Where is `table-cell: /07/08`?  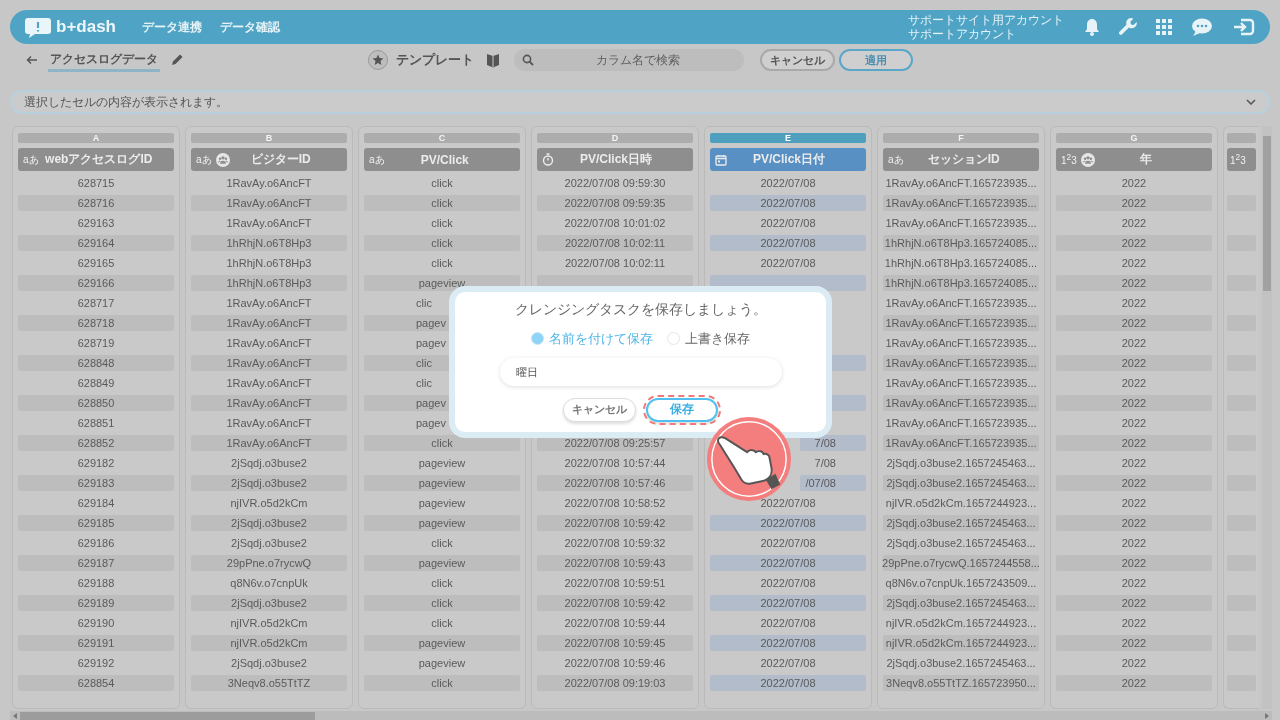 table-cell: /07/08 is located at coordinates (833, 483).